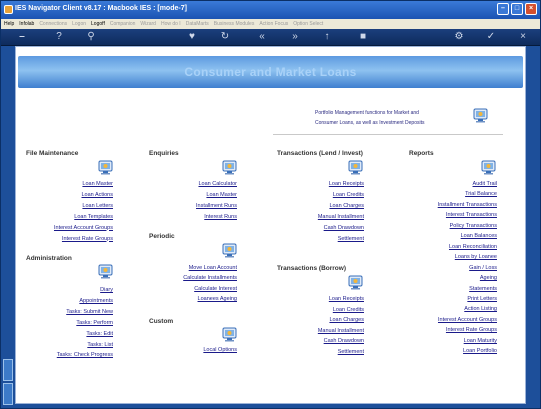 The width and height of the screenshot is (541, 409). I want to click on menu-item: Logon, so click(79, 25).